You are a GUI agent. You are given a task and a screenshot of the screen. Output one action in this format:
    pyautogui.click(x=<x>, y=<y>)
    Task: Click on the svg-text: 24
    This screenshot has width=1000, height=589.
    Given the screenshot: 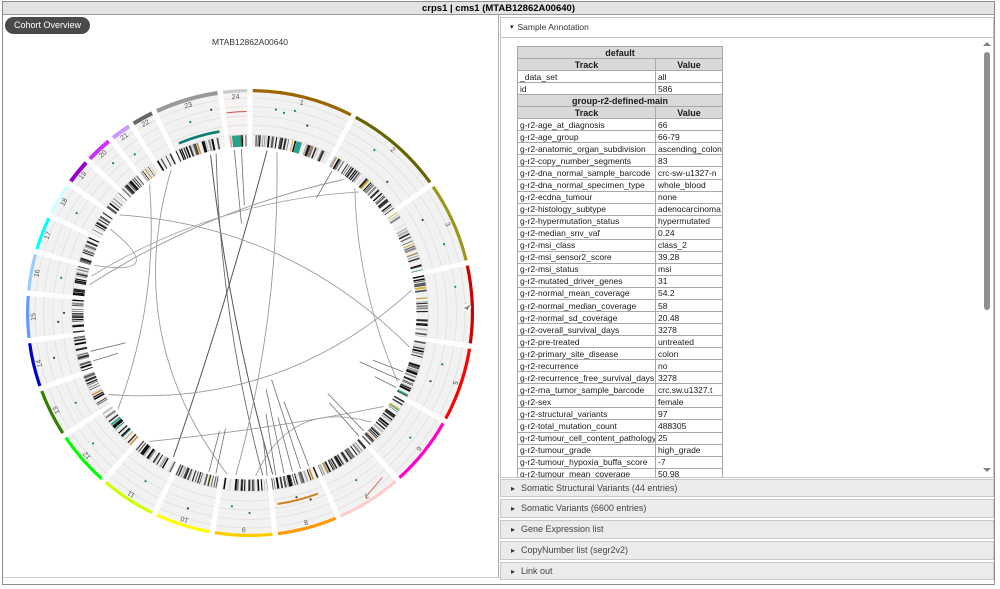 What is the action you would take?
    pyautogui.click(x=235, y=98)
    